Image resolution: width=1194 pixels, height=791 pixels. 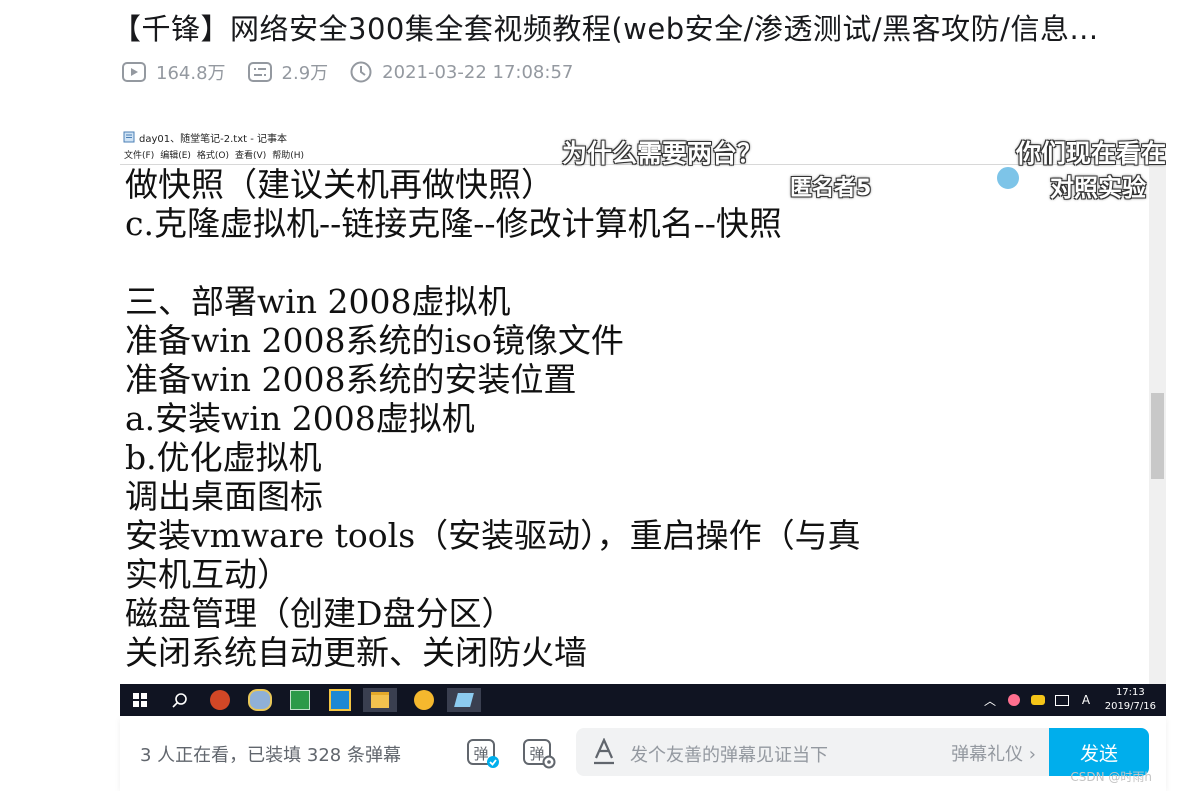 I want to click on danmaku-etiquette-link: 弹幕礼仪 ›, so click(x=993, y=753).